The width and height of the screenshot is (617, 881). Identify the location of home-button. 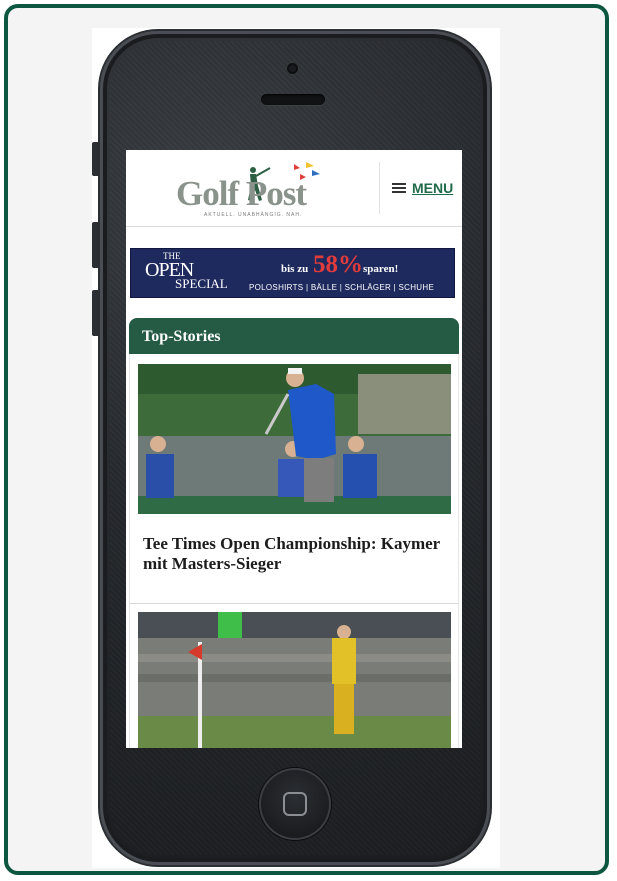
(295, 804).